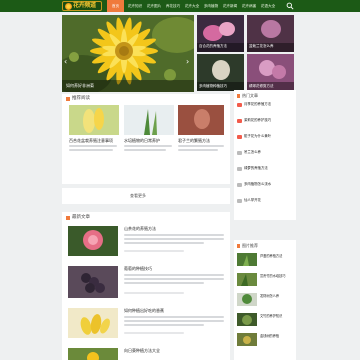  What do you see at coordinates (277, 276) in the screenshot?
I see `sidebar-pic-link: 富贵竹的水培技巧` at bounding box center [277, 276].